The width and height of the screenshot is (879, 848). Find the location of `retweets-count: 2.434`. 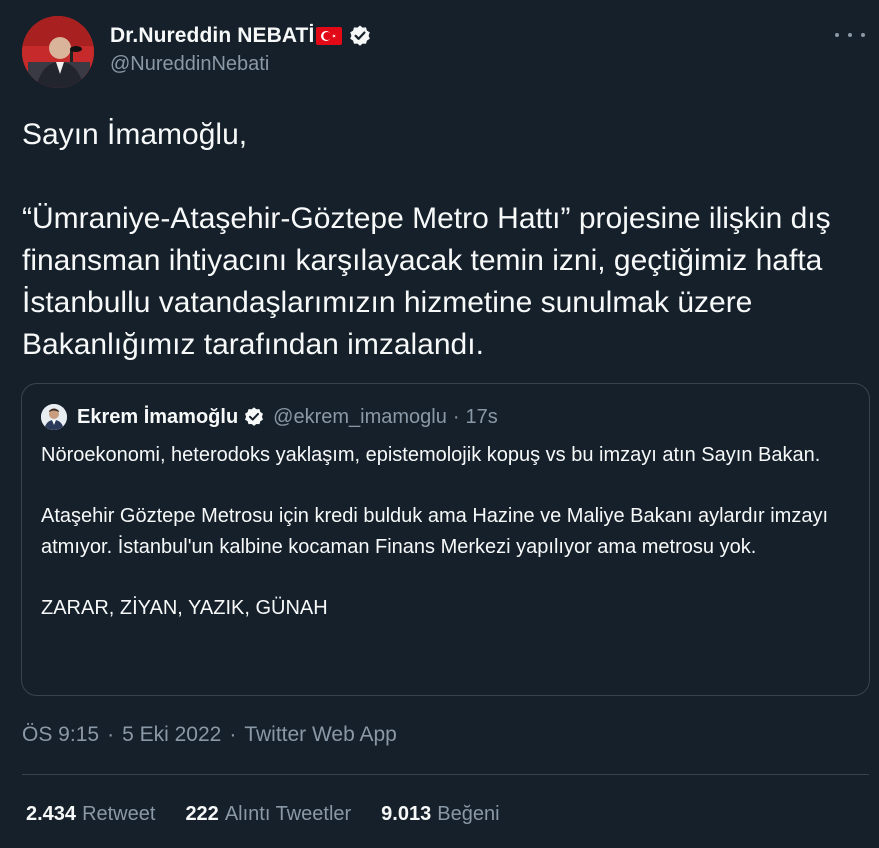

retweets-count: 2.434 is located at coordinates (51, 814).